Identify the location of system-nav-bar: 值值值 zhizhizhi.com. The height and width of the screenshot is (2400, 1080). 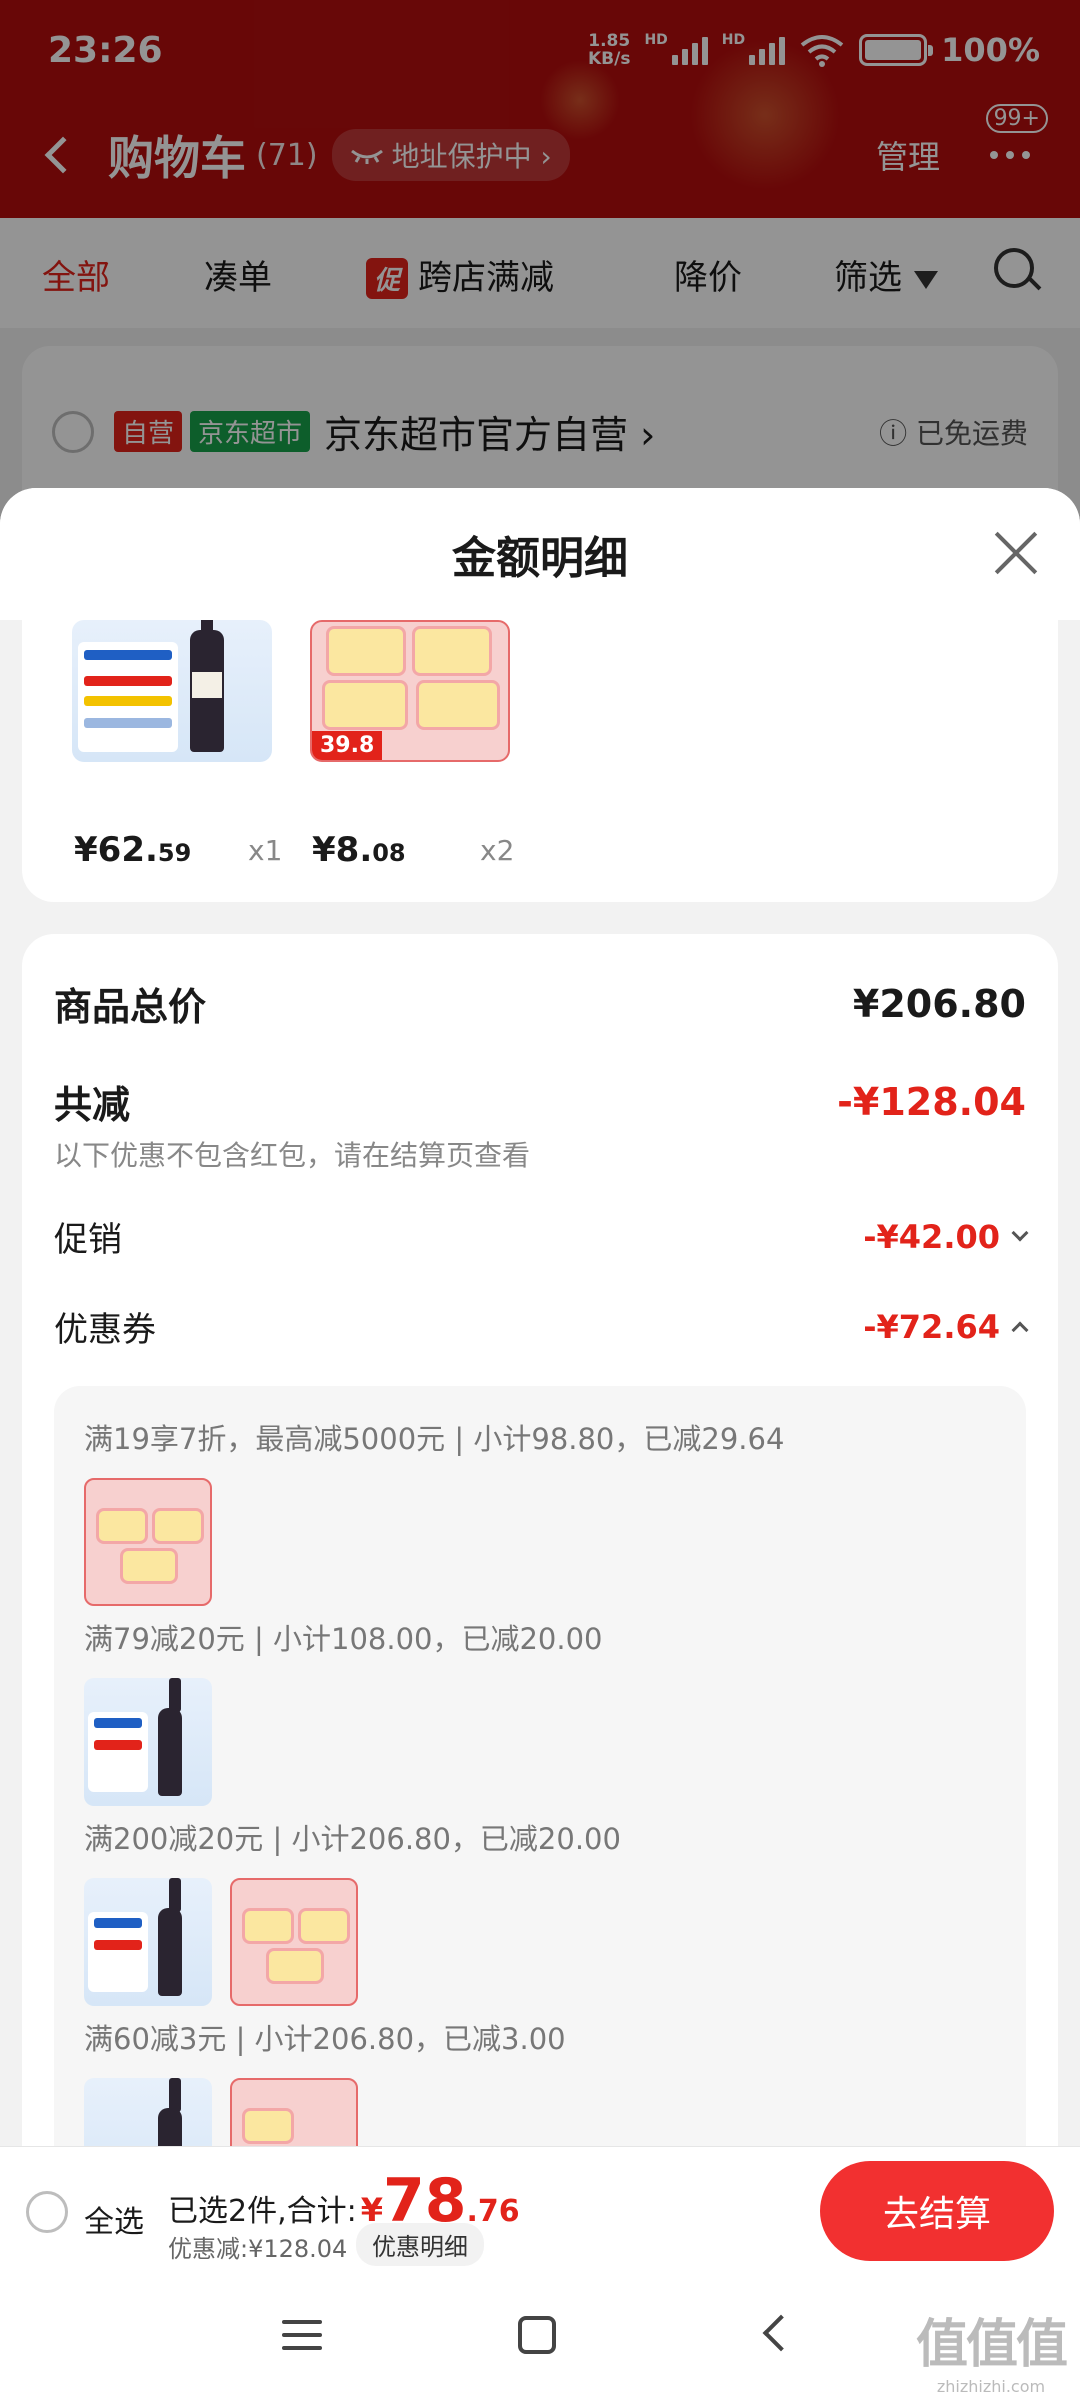
(540, 2338).